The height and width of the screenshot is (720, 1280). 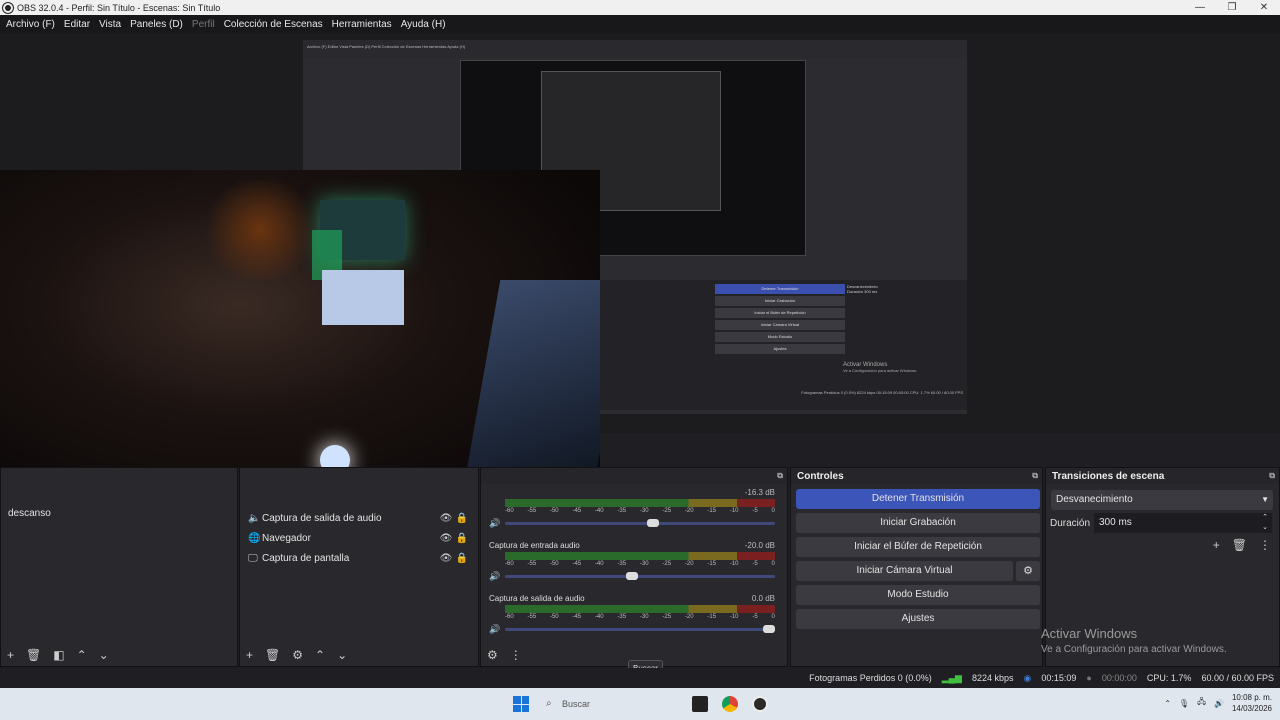 What do you see at coordinates (597, 704) in the screenshot?
I see `taskbar-search-box: ⌕ Buscar` at bounding box center [597, 704].